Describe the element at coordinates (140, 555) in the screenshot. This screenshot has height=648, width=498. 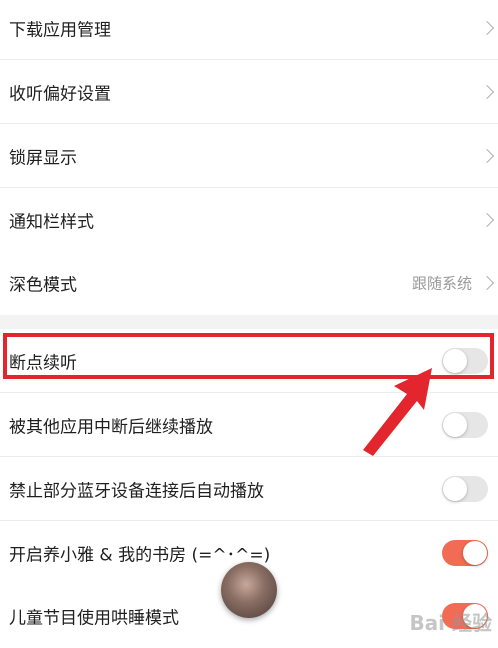
I see `row-label: 开启养小雅 & 我的书房 (=^･^=)` at that location.